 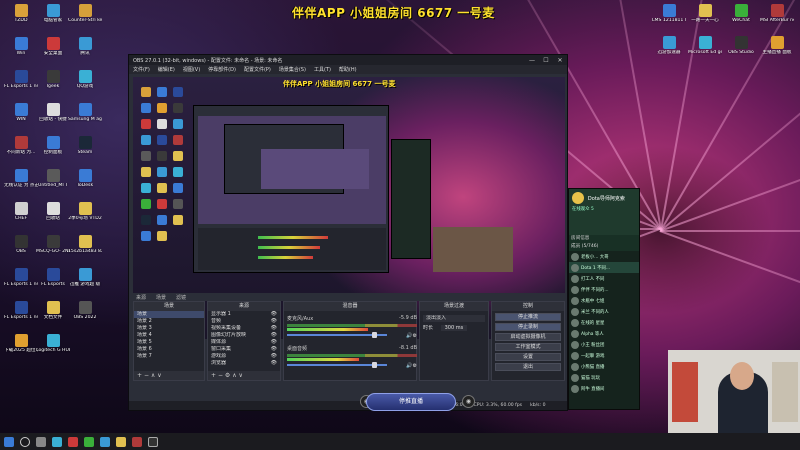 I want to click on menu-scene-collection: 场景集合(S), so click(x=292, y=69).